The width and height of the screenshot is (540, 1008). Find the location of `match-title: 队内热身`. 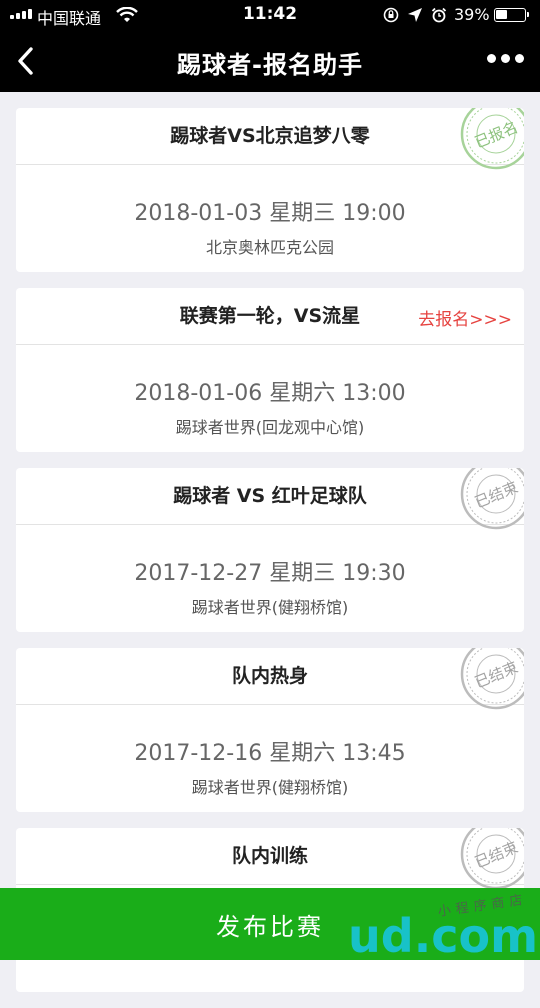

match-title: 队内热身 is located at coordinates (270, 676).